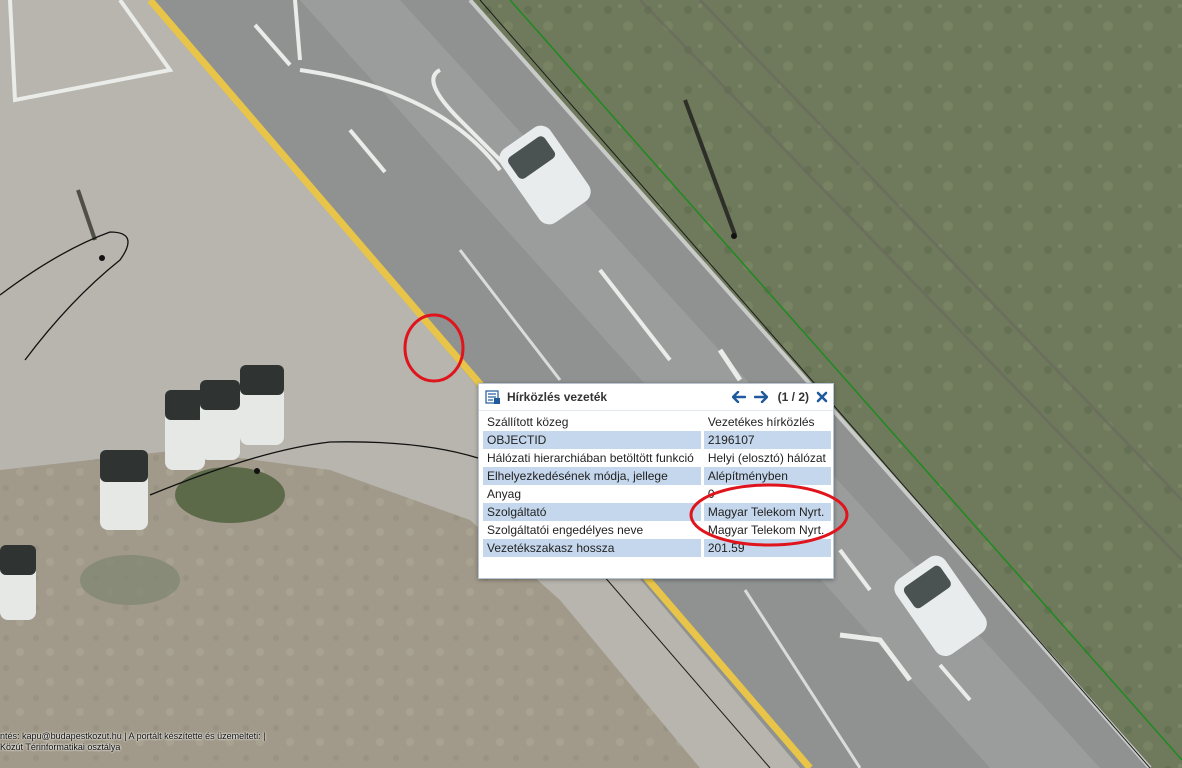 Image resolution: width=1182 pixels, height=768 pixels. Describe the element at coordinates (593, 494) in the screenshot. I see `attribute-key: Anyag` at that location.